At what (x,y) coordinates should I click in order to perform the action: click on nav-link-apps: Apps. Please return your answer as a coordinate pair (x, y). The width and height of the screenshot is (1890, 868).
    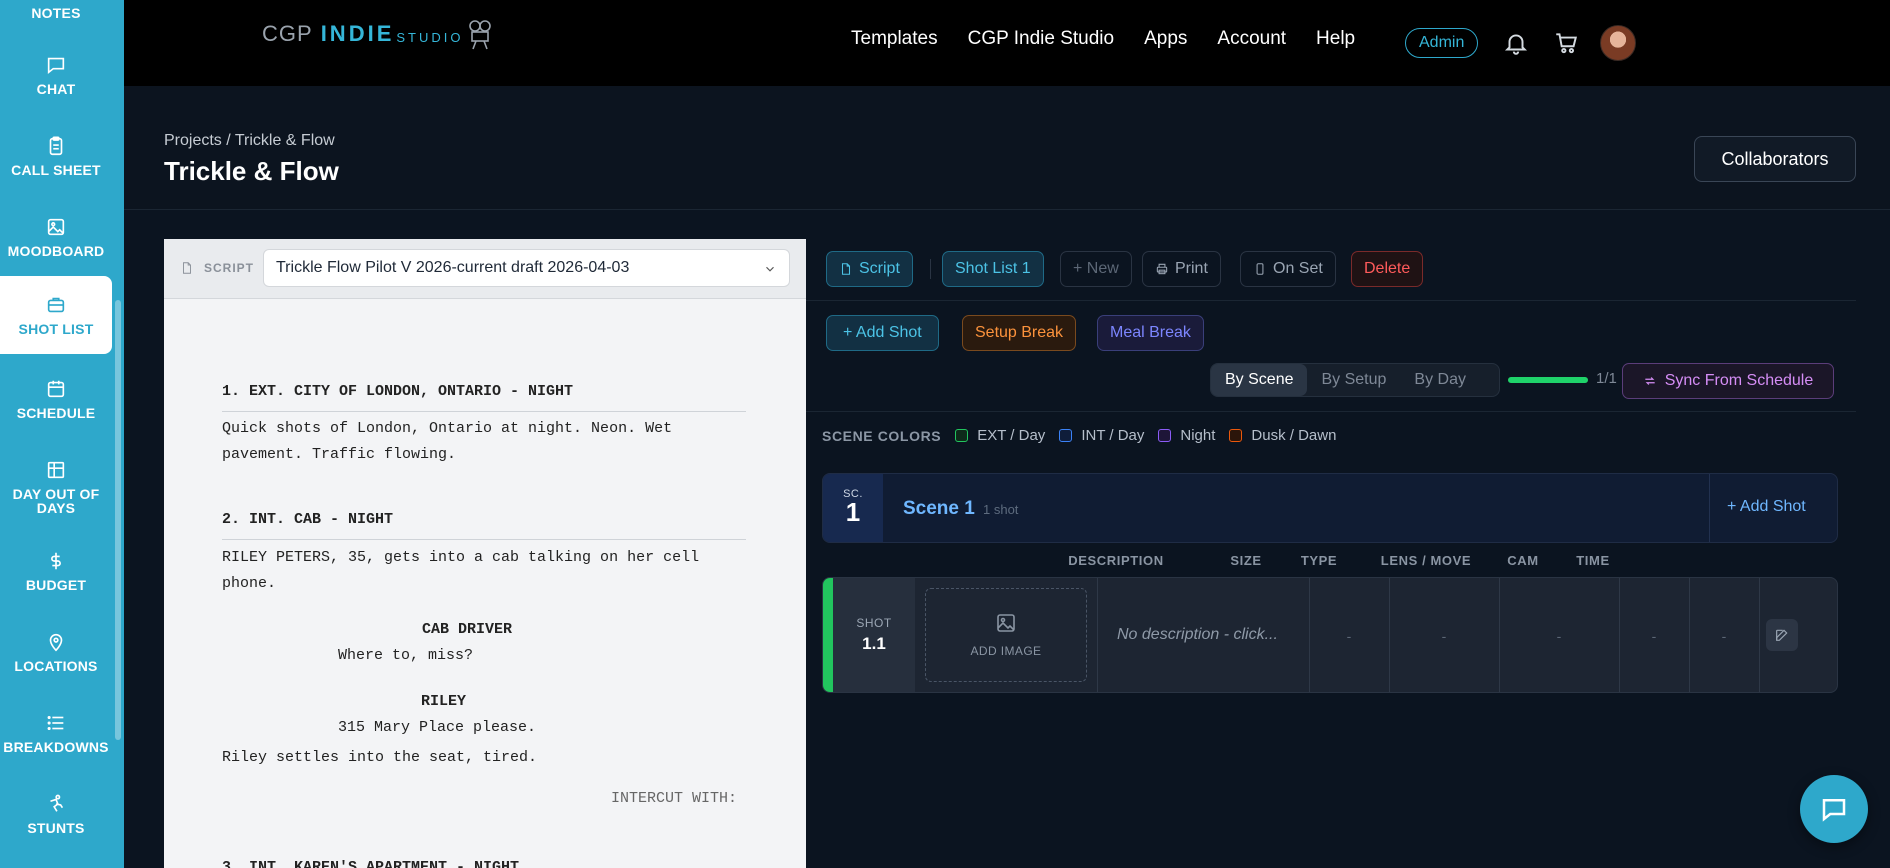
    Looking at the image, I should click on (1165, 39).